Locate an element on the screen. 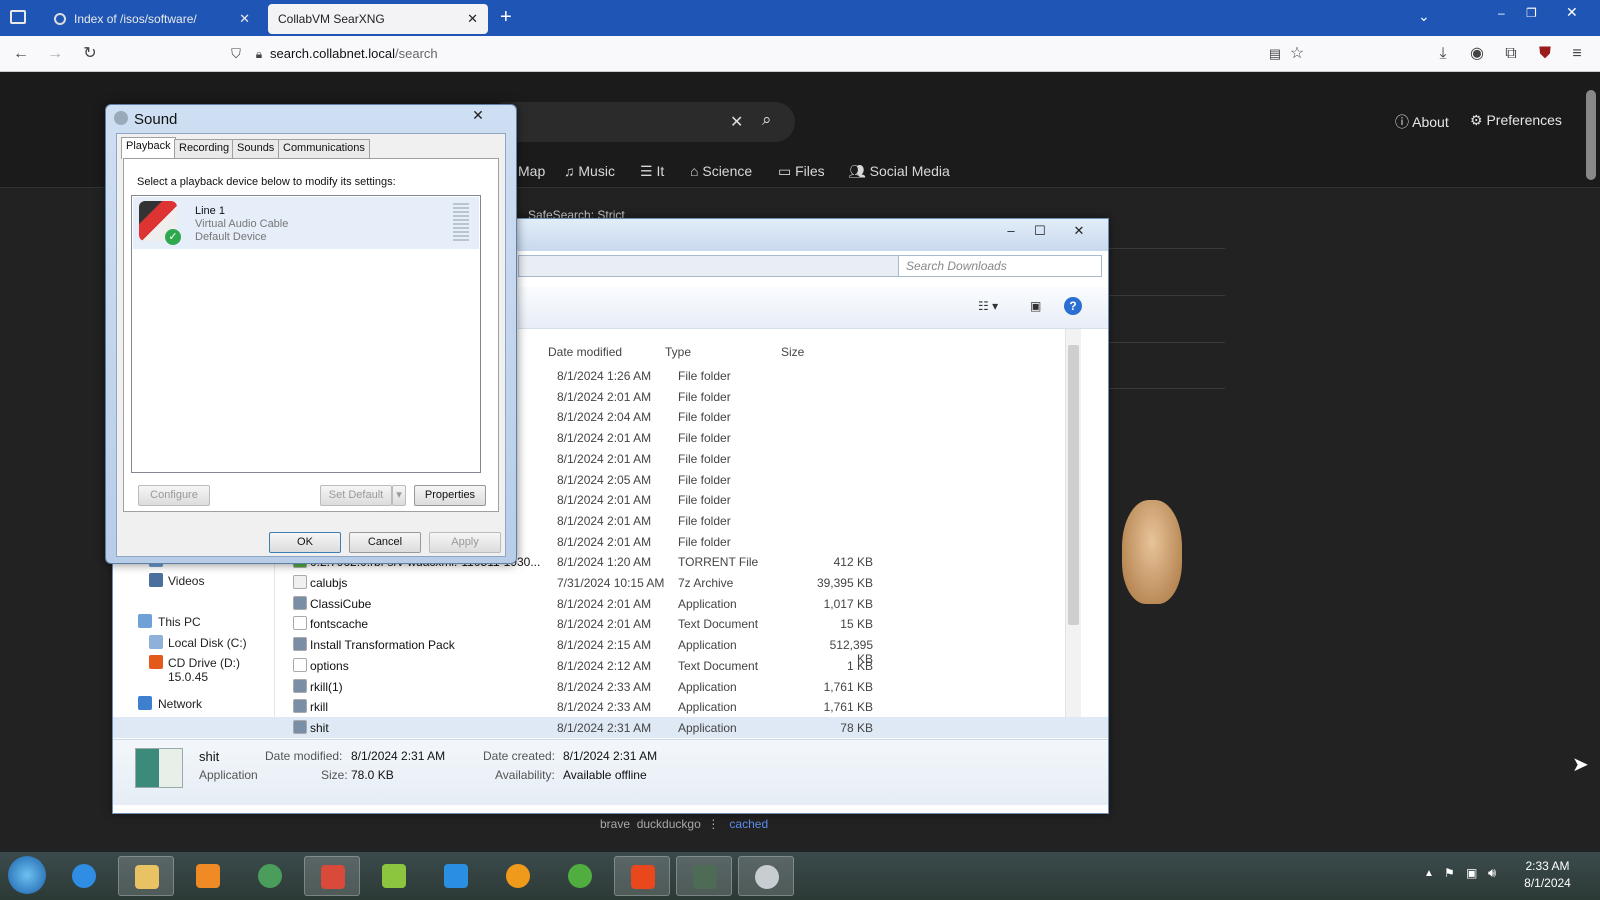  chevron-down-icon: ⌄ is located at coordinates (1424, 16).